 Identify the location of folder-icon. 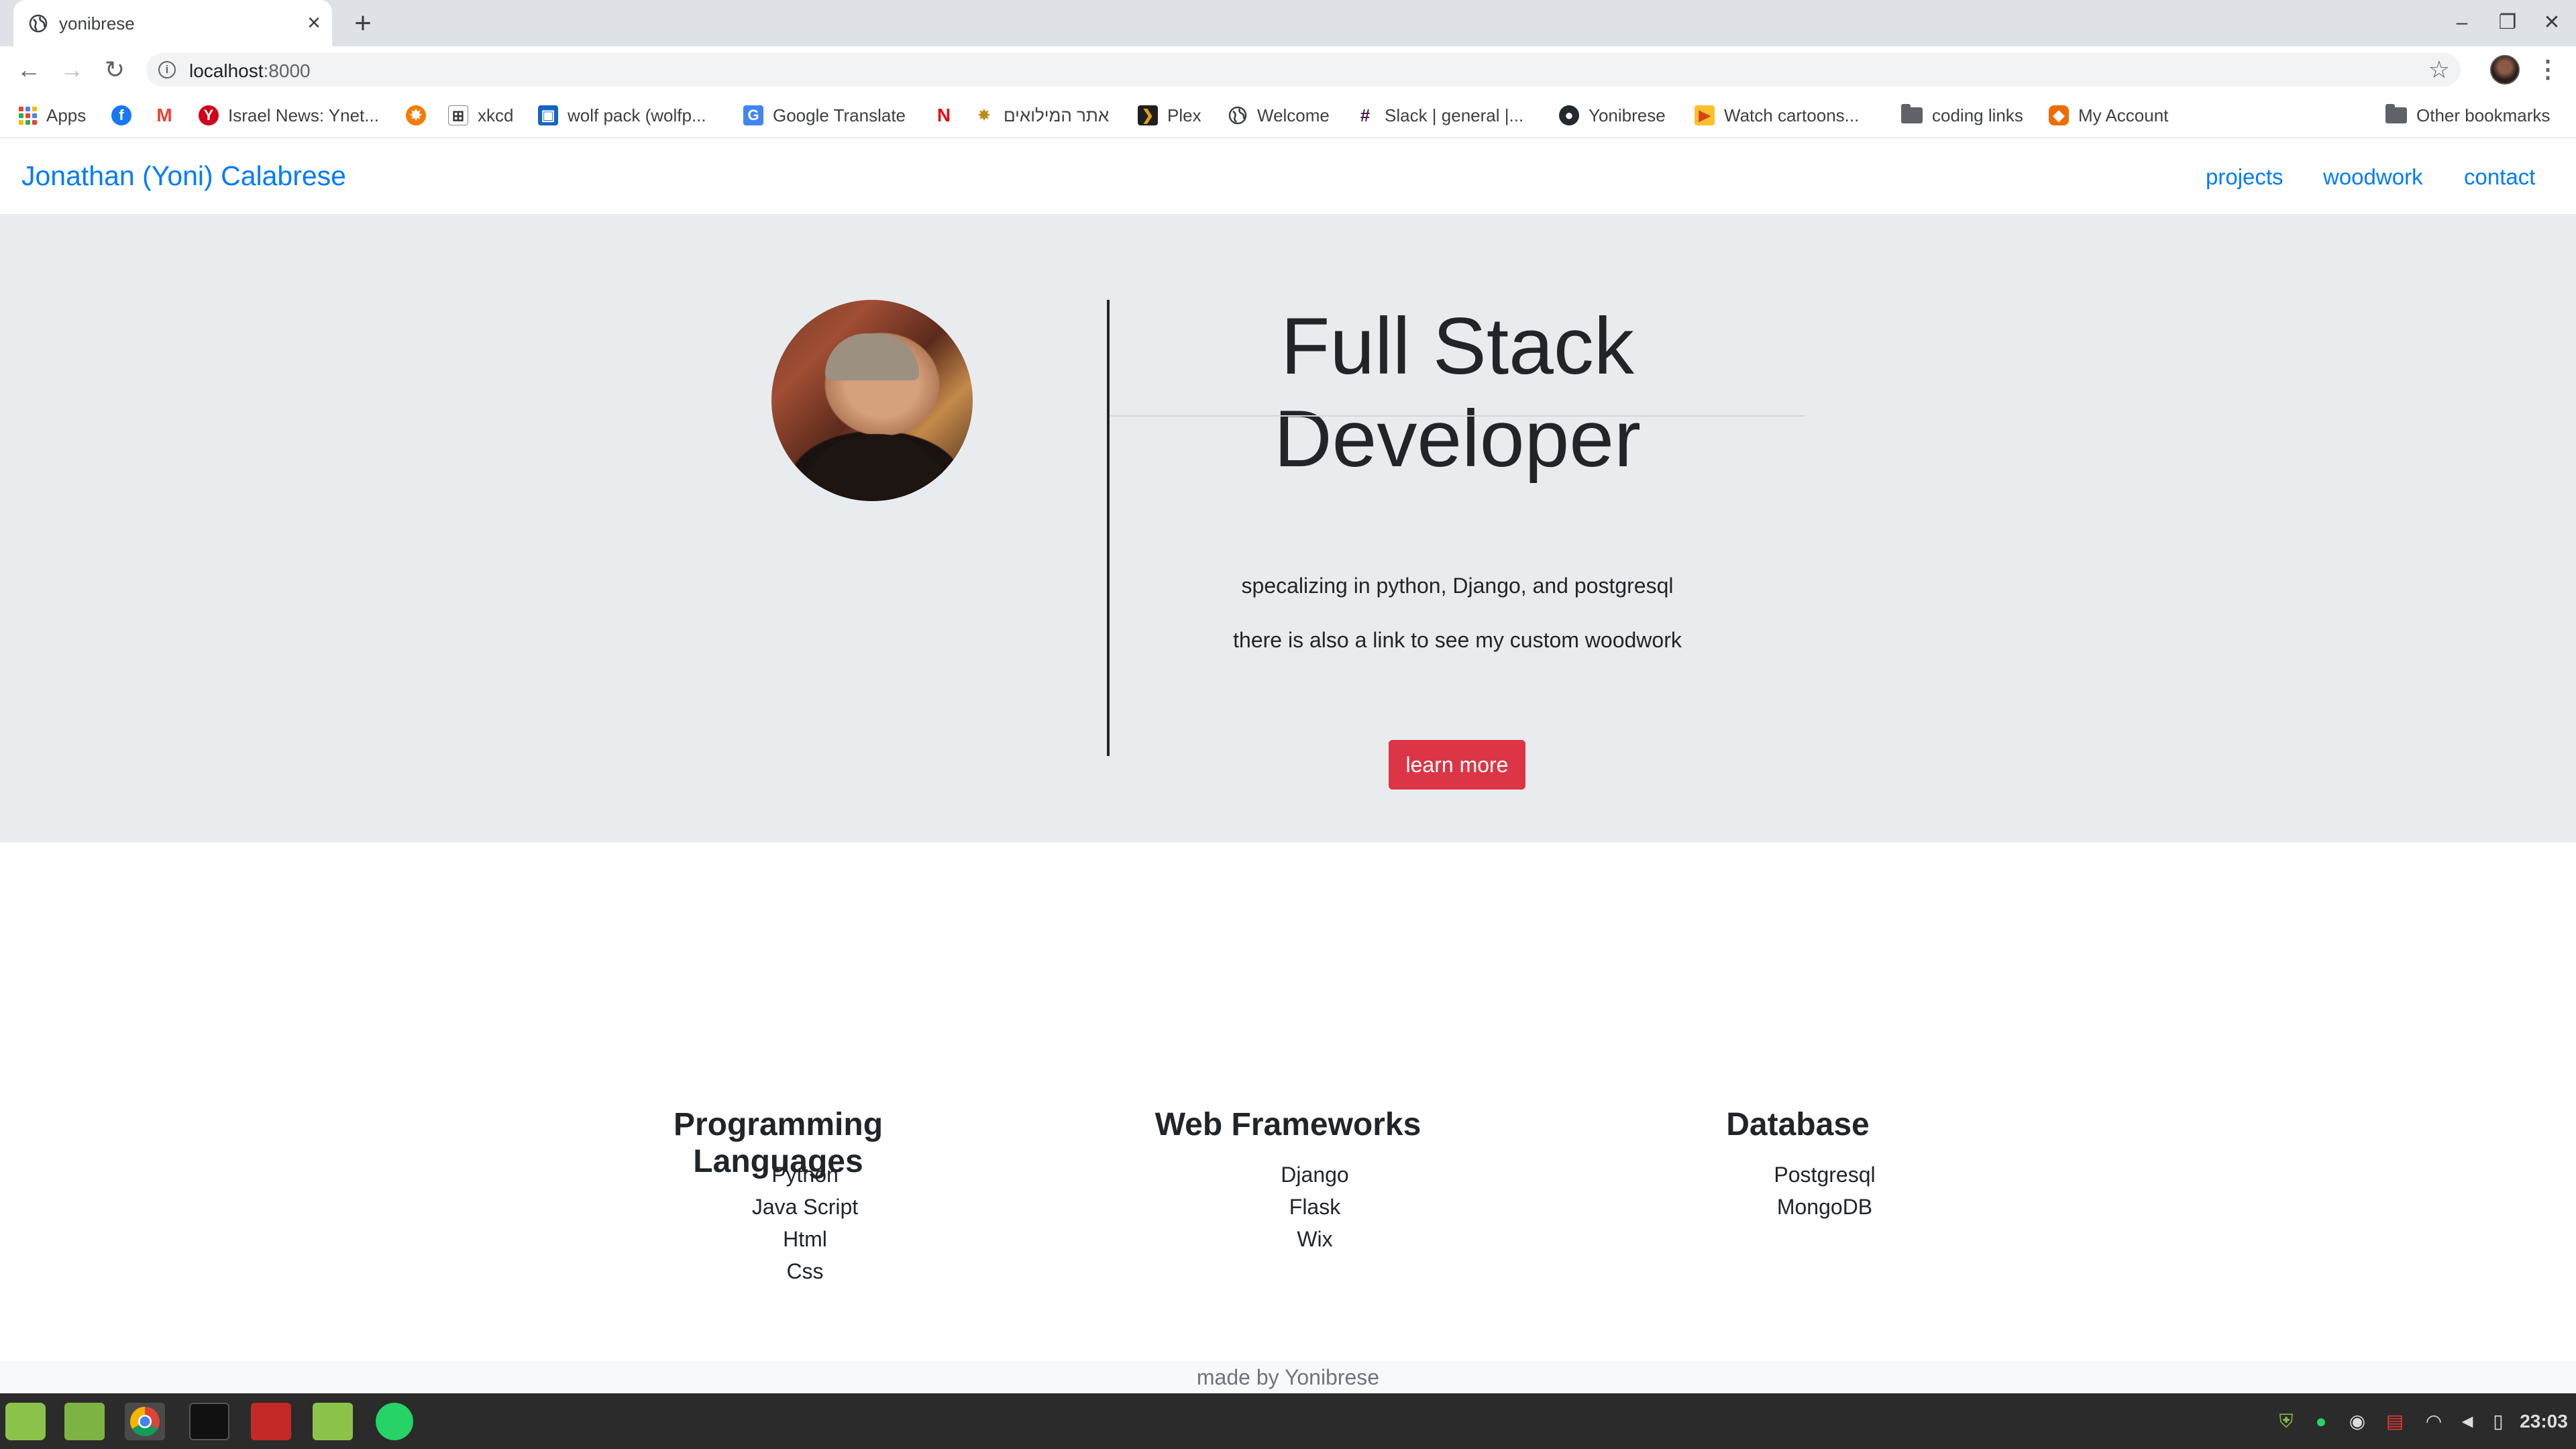
(1912, 113).